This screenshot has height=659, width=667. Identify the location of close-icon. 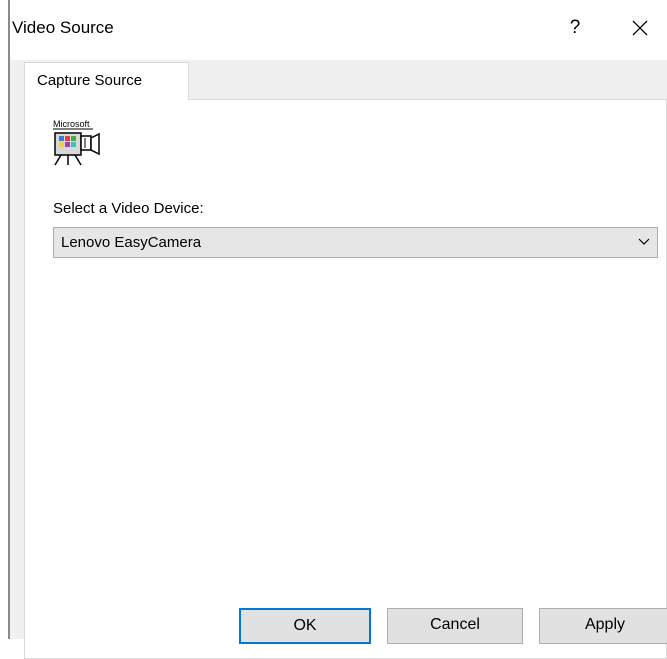
(640, 28).